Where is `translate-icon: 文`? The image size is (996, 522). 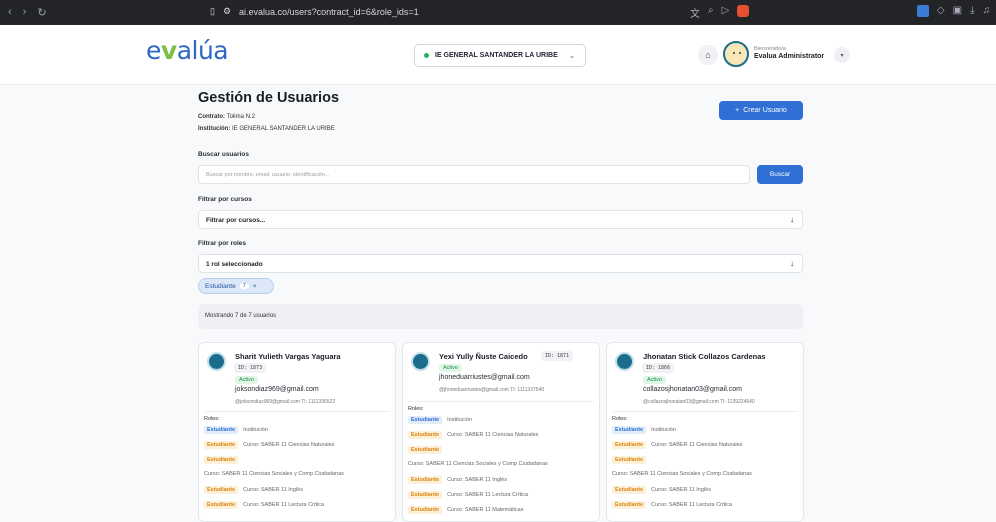 translate-icon: 文 is located at coordinates (695, 12).